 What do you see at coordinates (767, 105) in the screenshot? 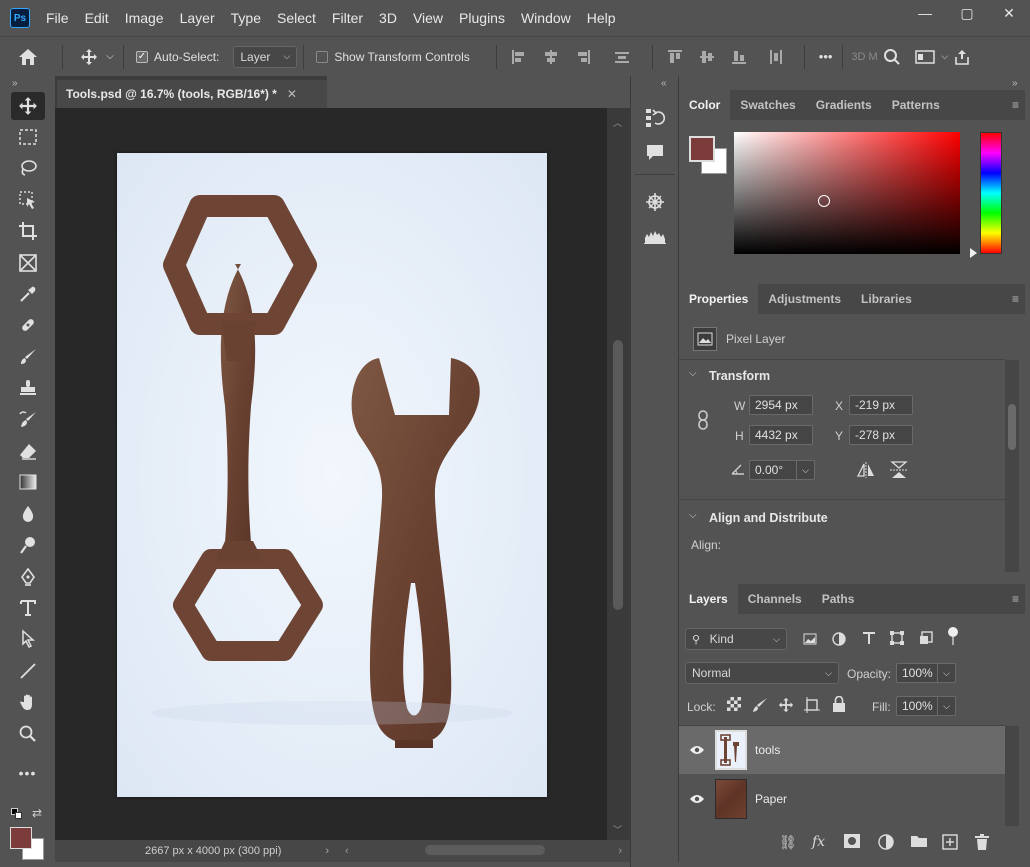
I see `tab-swatches: Swatches` at bounding box center [767, 105].